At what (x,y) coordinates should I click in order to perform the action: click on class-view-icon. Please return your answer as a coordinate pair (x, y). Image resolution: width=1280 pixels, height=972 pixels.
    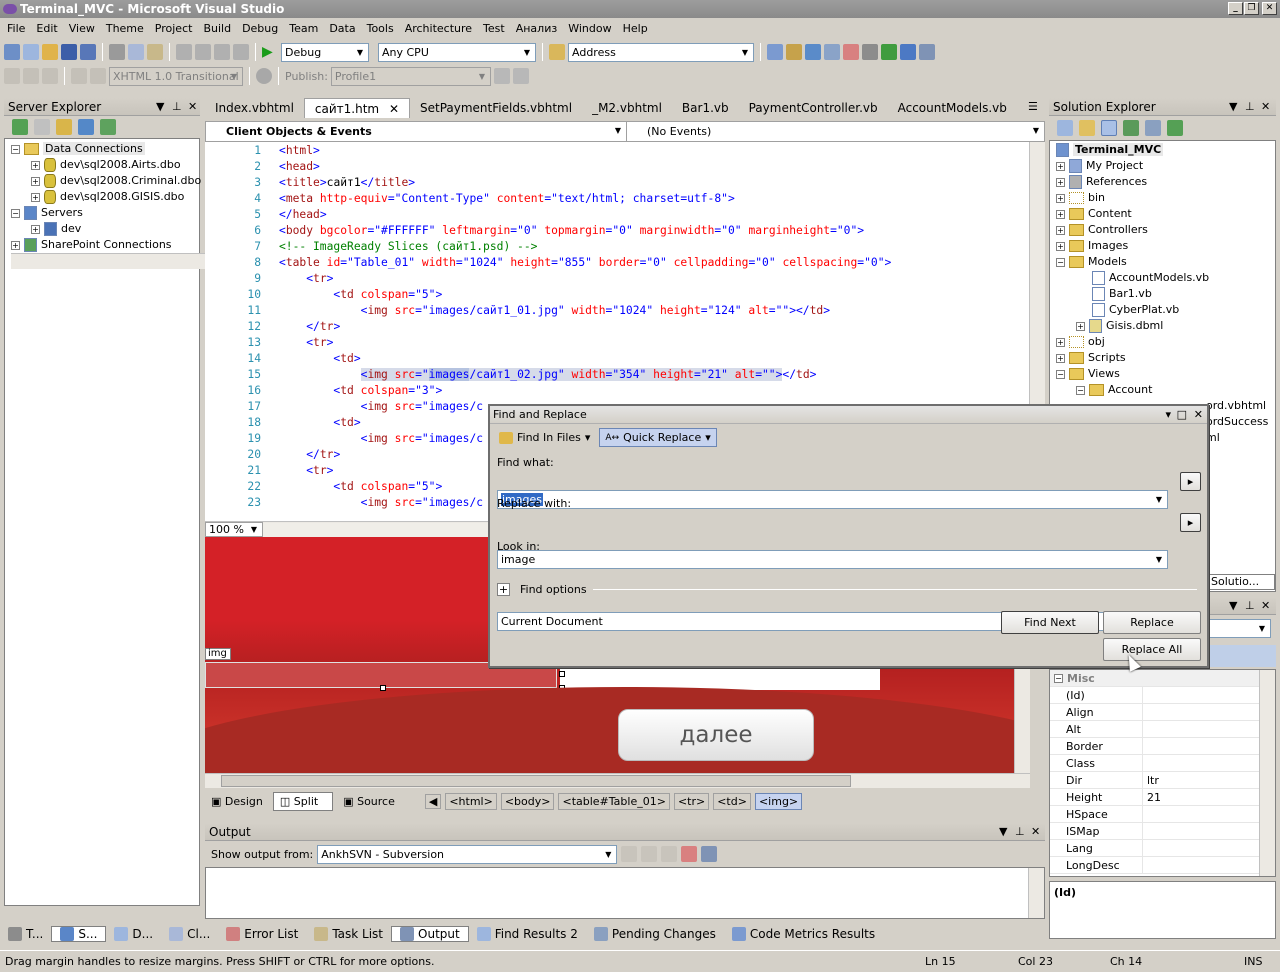
    Looking at the image, I should click on (851, 52).